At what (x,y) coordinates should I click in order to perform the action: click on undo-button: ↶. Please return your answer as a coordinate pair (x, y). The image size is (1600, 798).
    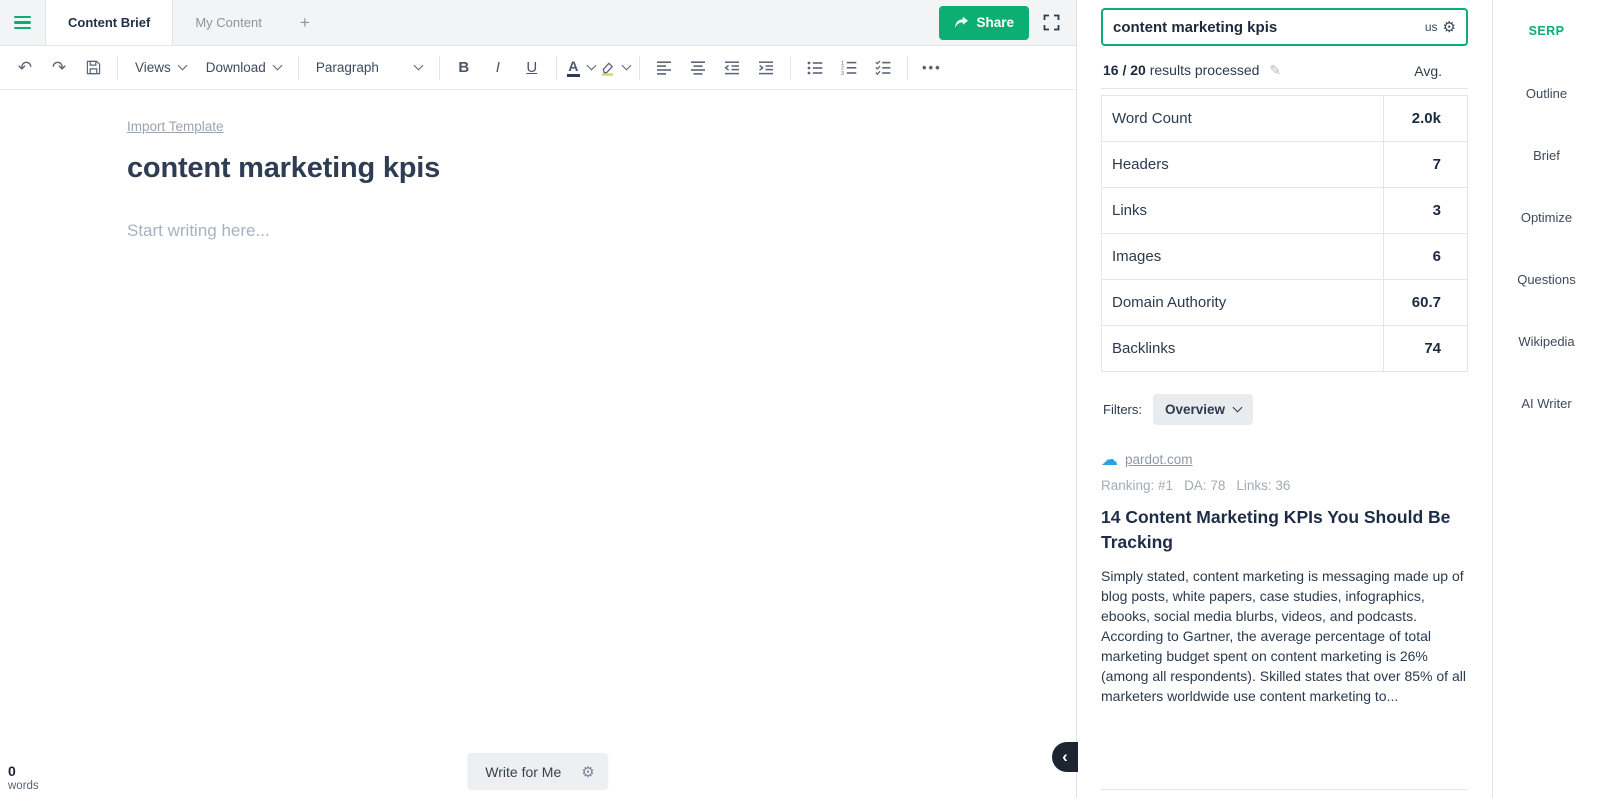
    Looking at the image, I should click on (25, 68).